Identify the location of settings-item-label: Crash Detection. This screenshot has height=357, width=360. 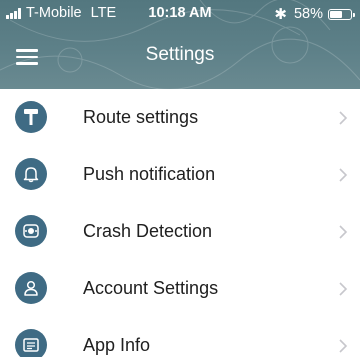
(148, 231).